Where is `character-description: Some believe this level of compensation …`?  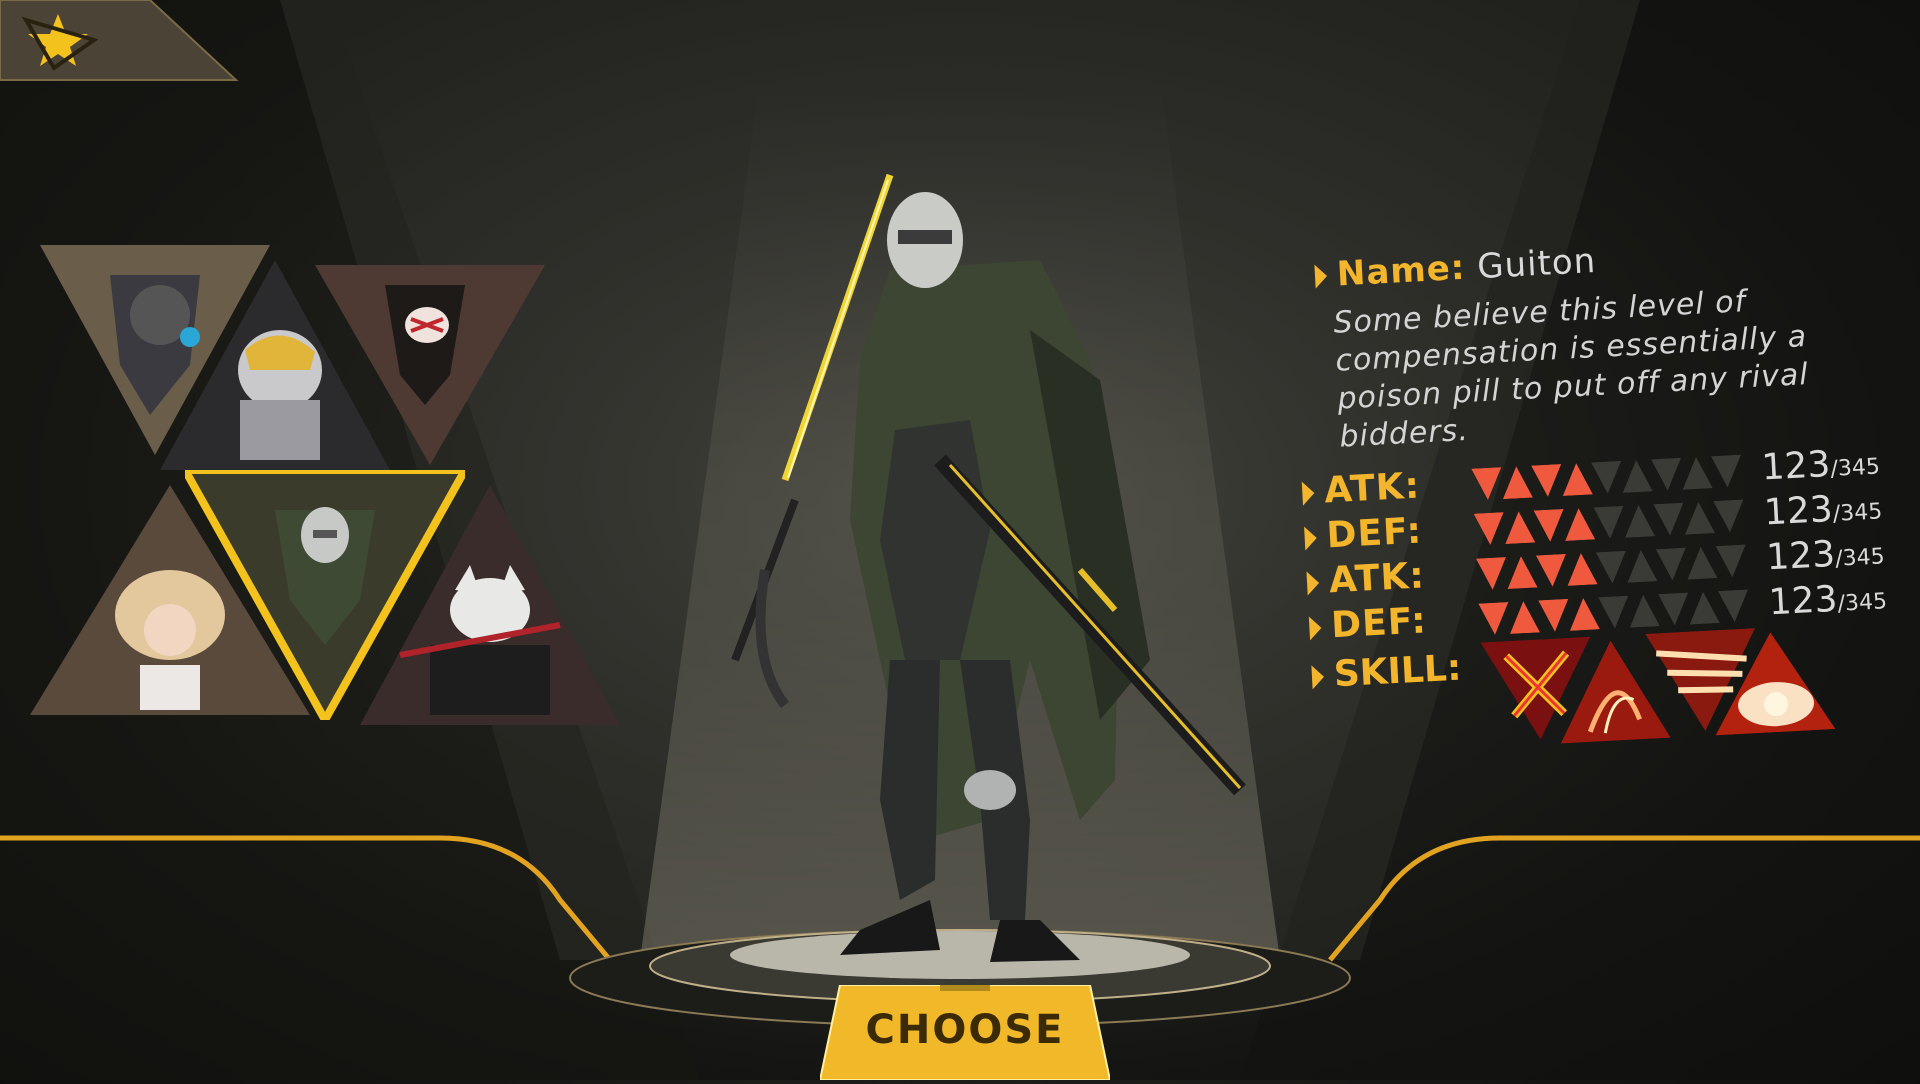
character-description: Some believe this level of compensation … is located at coordinates (1571, 369).